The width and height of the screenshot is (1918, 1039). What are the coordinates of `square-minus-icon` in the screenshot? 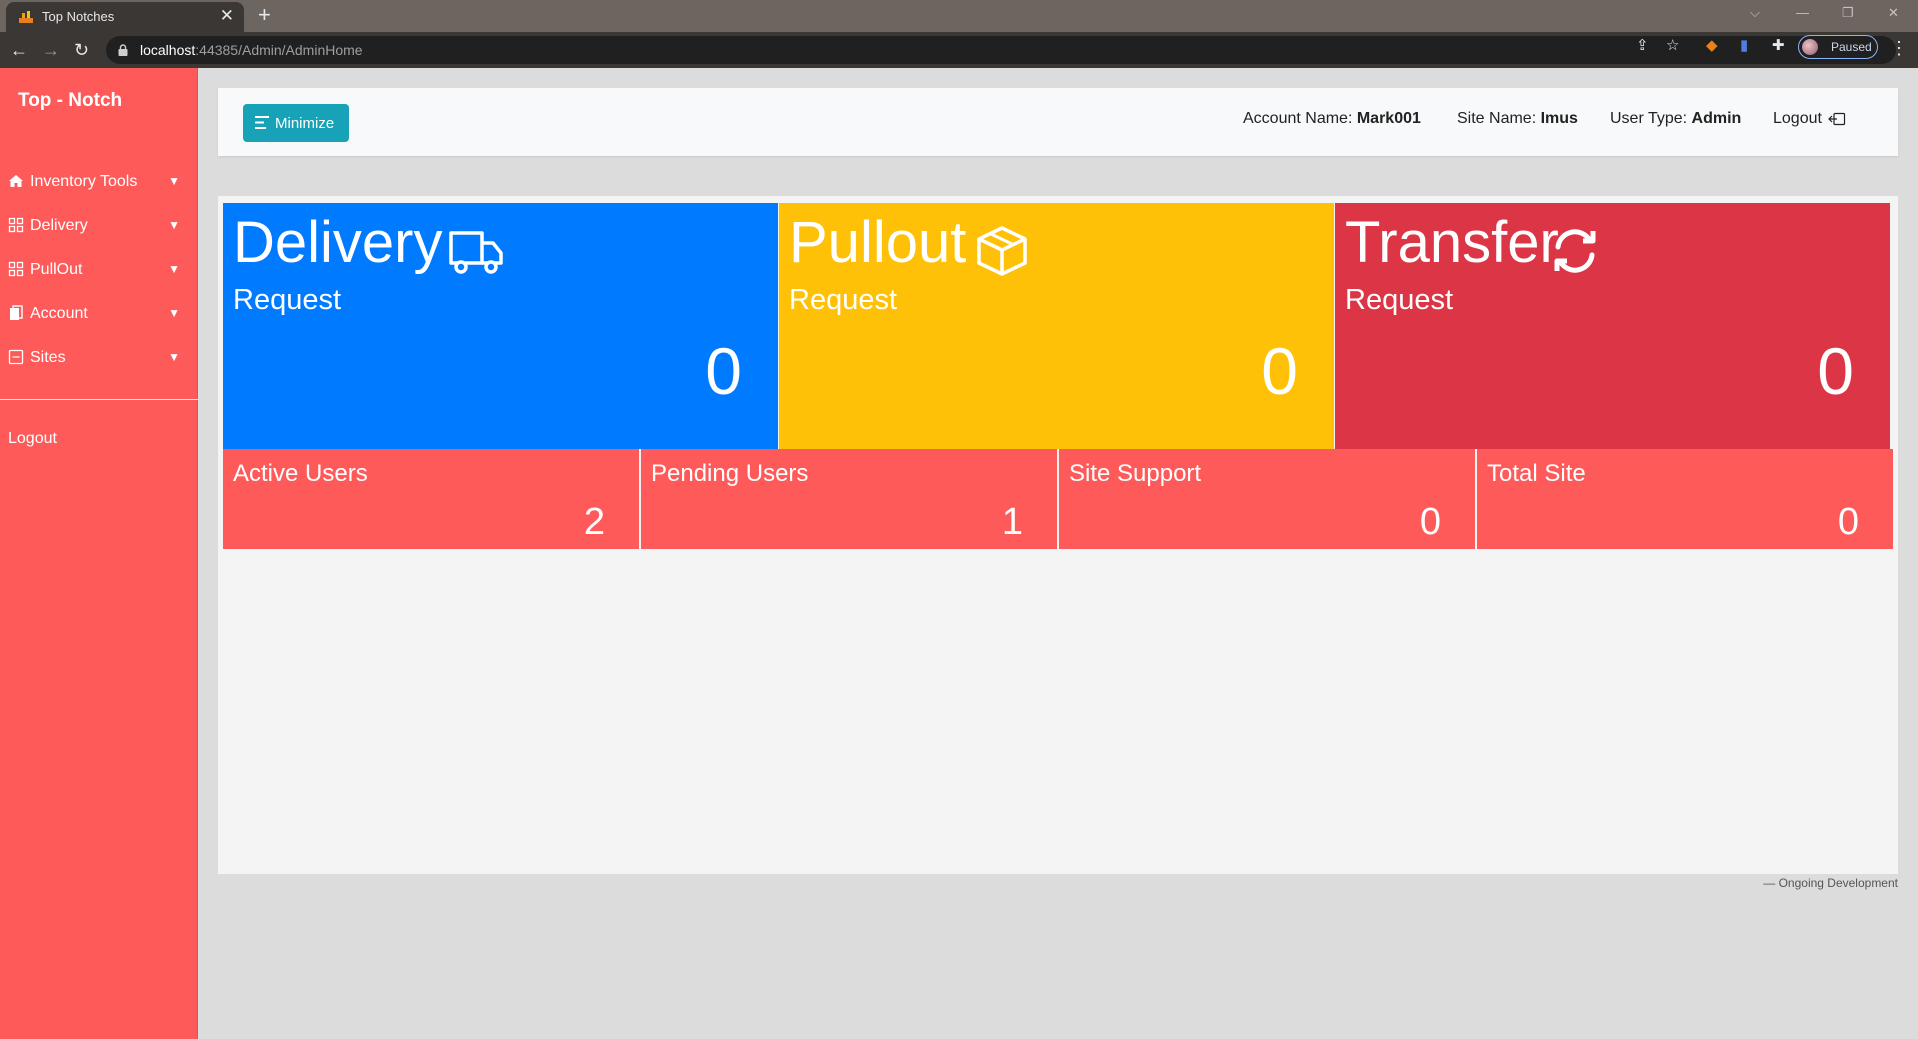 It's located at (16, 357).